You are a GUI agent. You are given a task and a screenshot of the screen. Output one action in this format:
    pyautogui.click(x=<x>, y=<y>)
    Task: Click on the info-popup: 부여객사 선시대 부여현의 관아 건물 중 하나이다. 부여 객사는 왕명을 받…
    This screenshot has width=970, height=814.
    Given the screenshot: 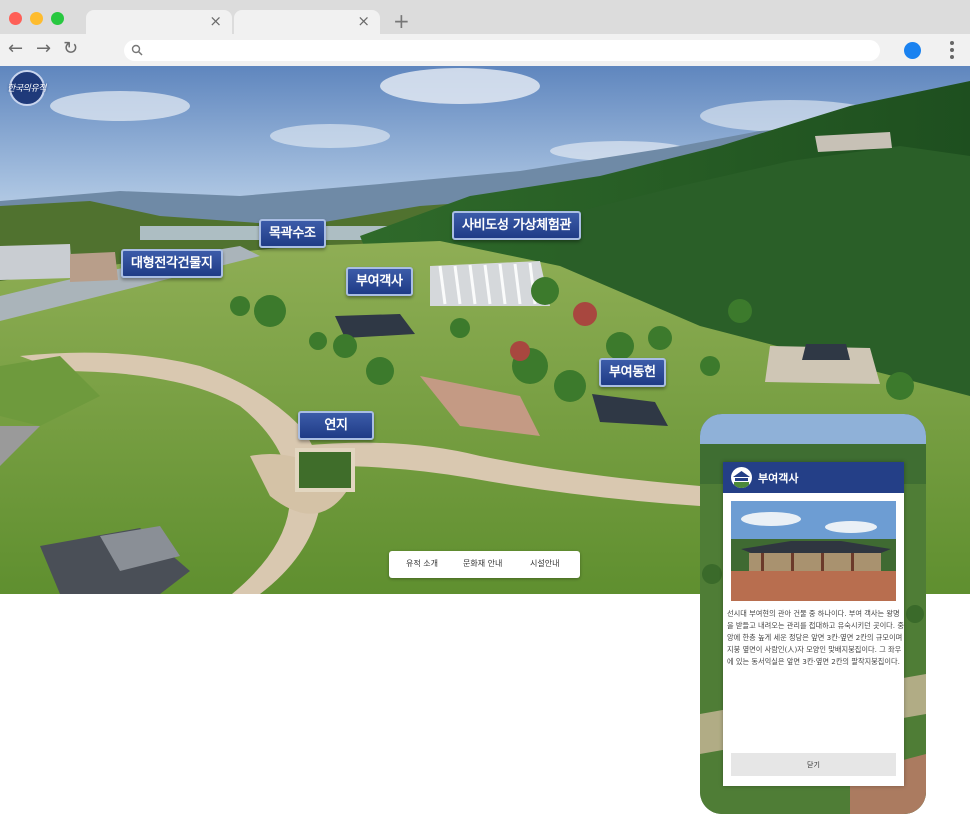 What is the action you would take?
    pyautogui.click(x=813, y=624)
    